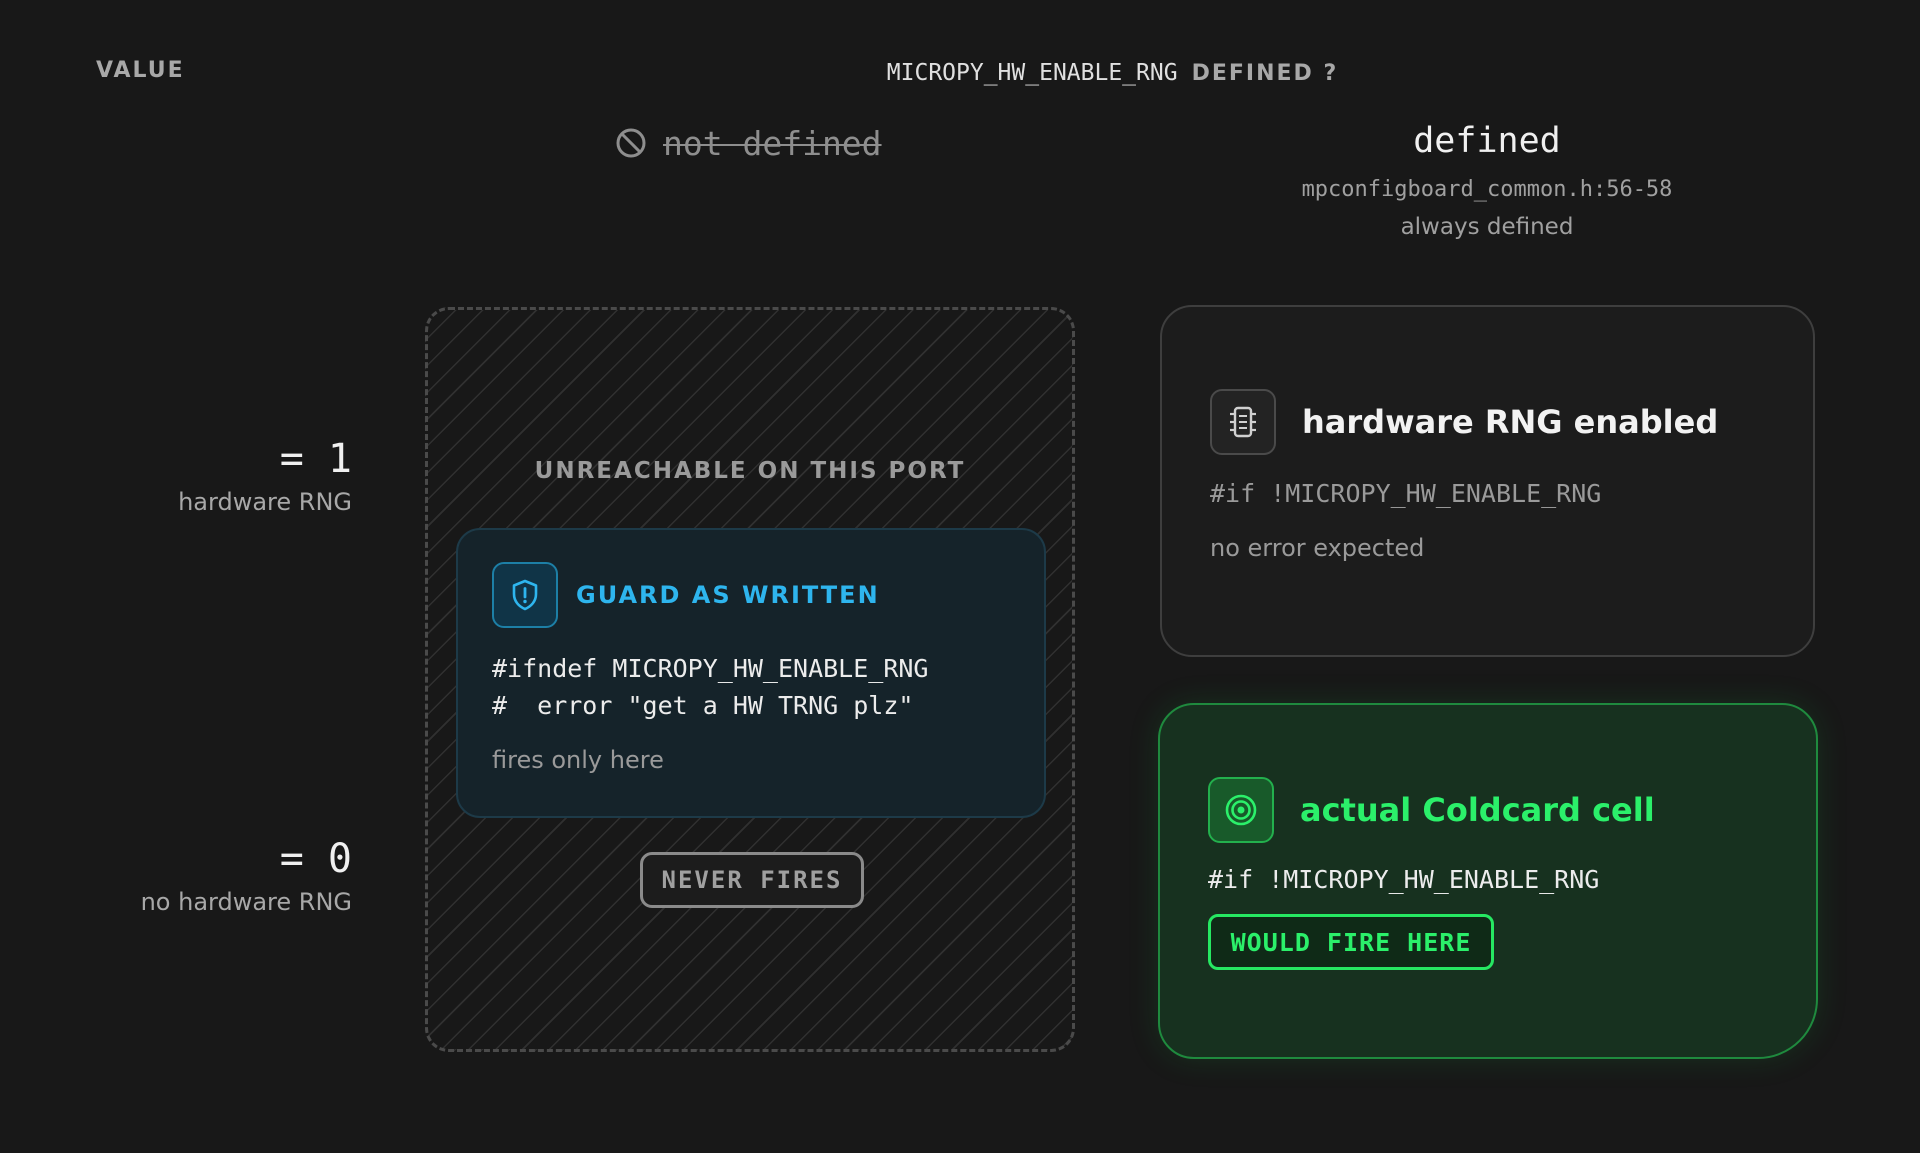 The width and height of the screenshot is (1920, 1153). What do you see at coordinates (578, 760) in the screenshot?
I see `guard-footnote: fires only here` at bounding box center [578, 760].